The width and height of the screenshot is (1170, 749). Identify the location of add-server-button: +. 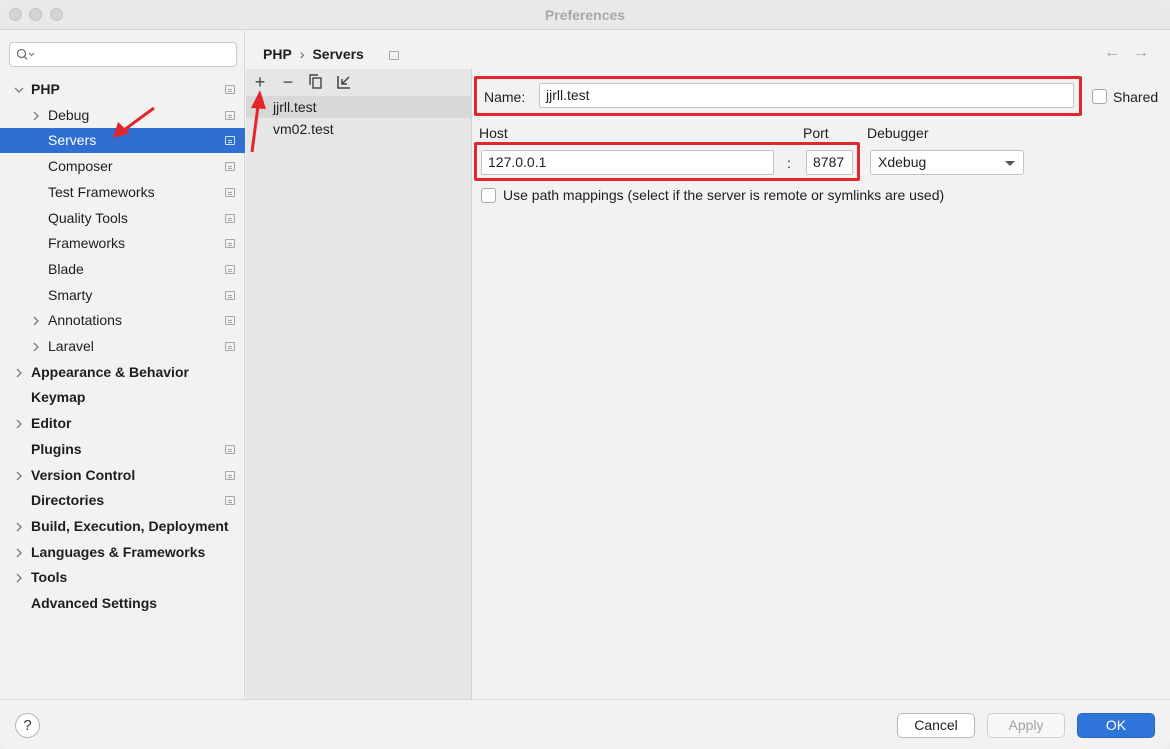
(260, 82).